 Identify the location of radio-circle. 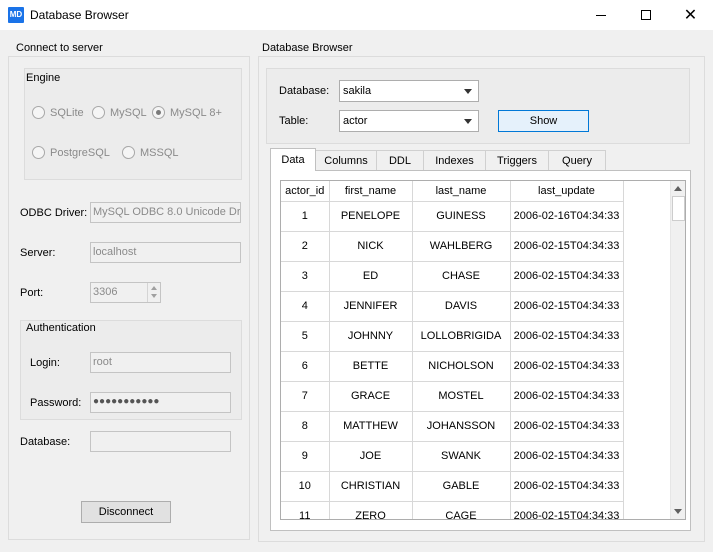
(98, 112).